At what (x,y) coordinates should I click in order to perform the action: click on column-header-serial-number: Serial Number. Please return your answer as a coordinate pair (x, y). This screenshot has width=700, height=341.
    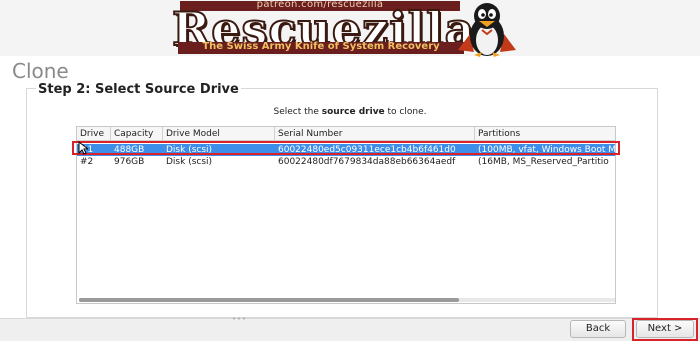
    Looking at the image, I should click on (375, 134).